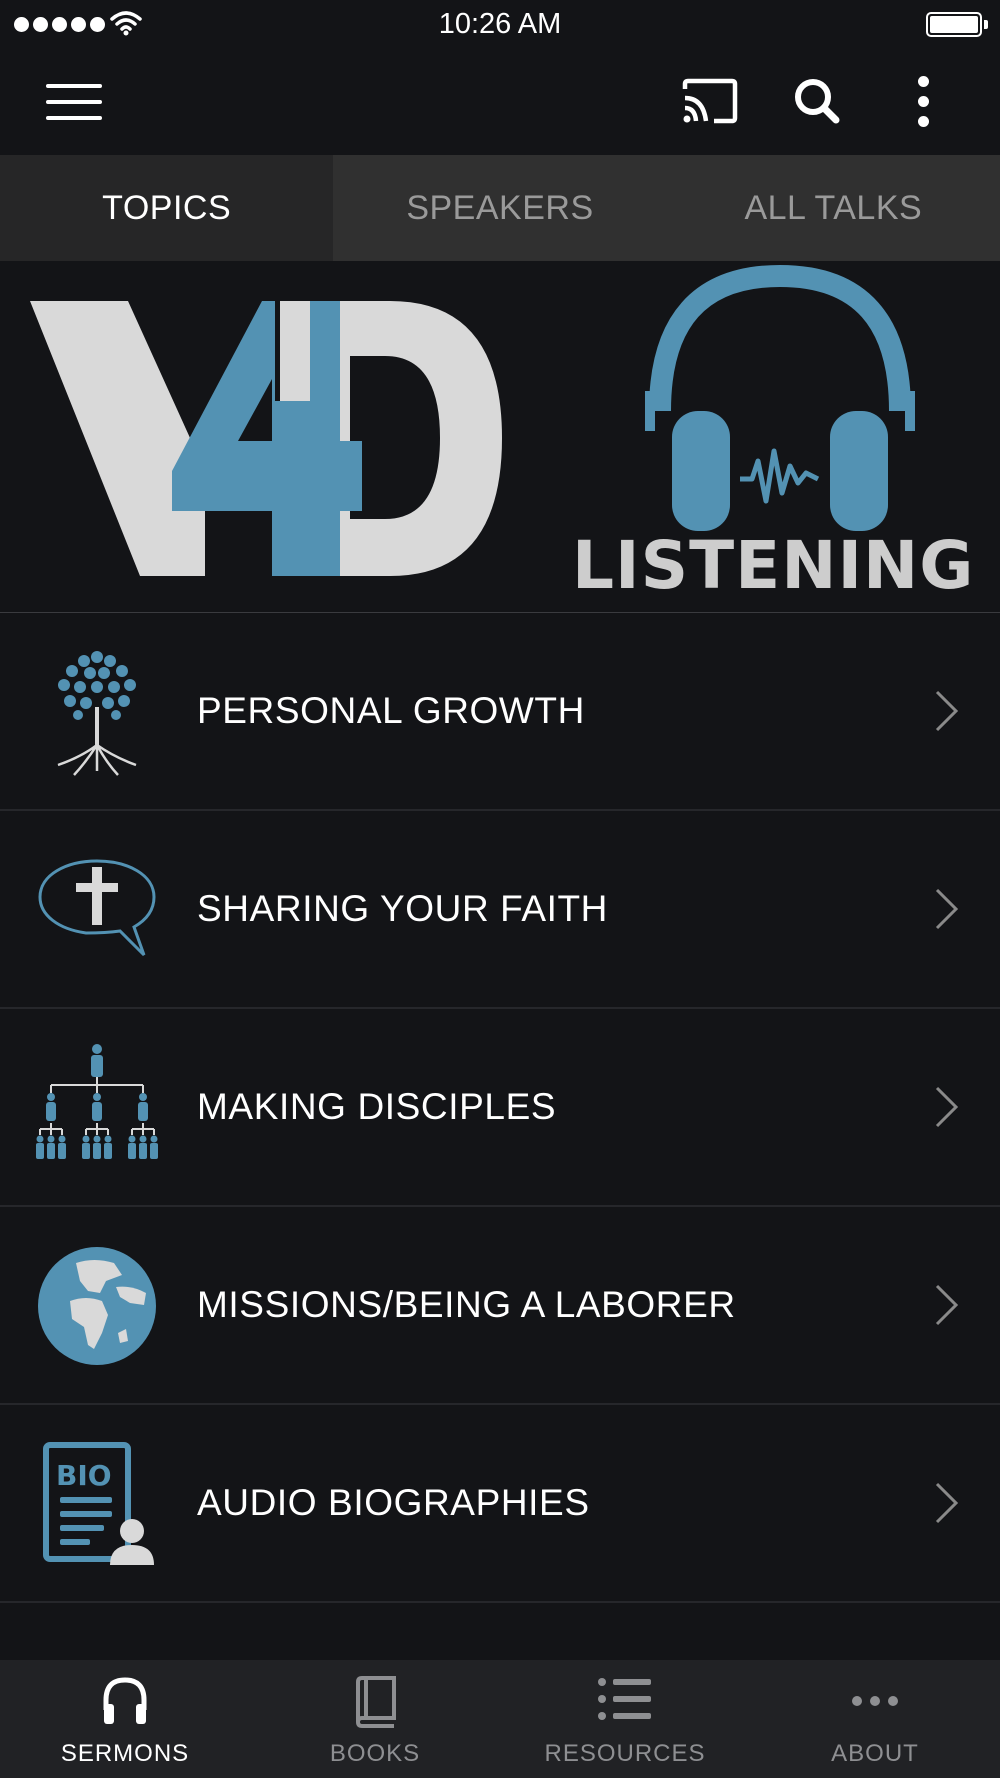 The image size is (1000, 1778). I want to click on nav-resources: RESOURCES, so click(625, 1719).